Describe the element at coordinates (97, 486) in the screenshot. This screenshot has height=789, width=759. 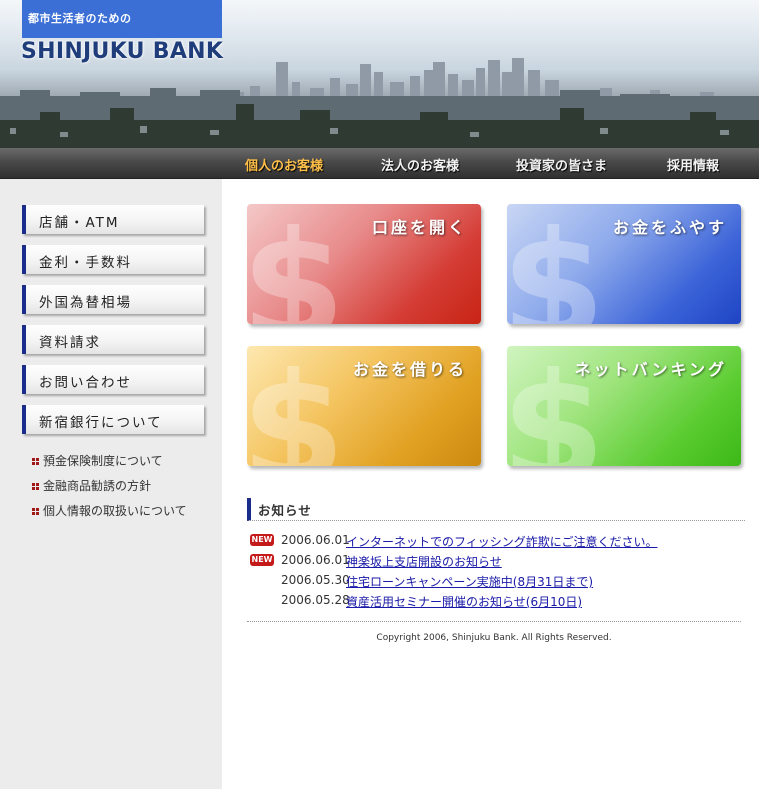
I see `sidebar-link-label: 金融商品勧誘の方針` at that location.